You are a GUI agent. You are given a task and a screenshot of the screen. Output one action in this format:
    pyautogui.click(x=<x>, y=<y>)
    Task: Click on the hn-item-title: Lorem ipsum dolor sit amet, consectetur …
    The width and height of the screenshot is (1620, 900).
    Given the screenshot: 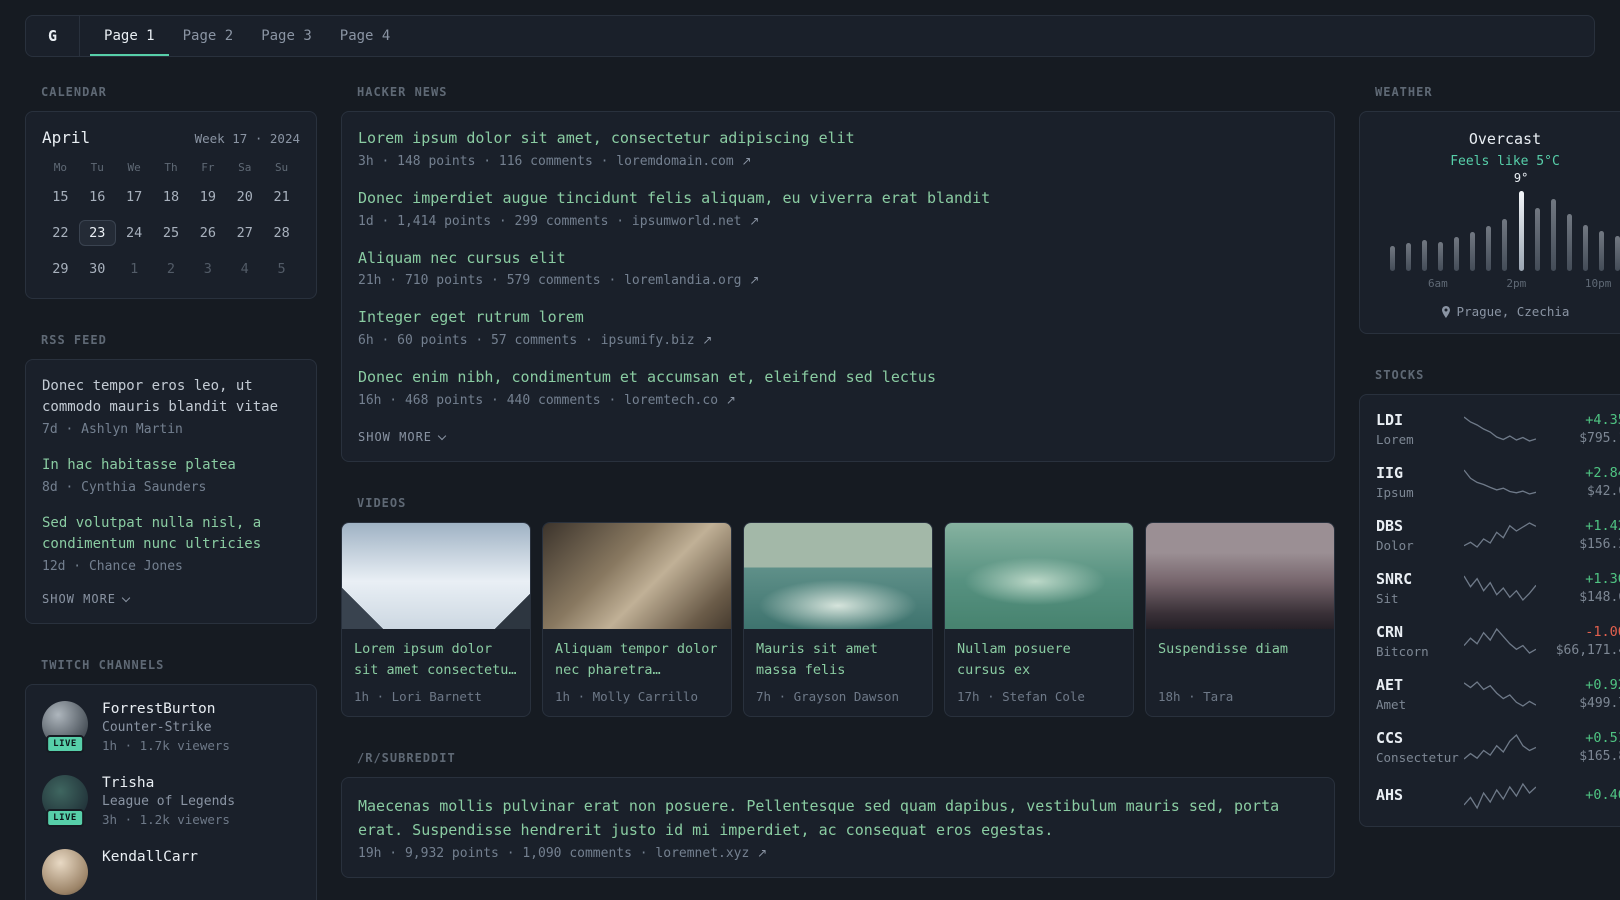 What is the action you would take?
    pyautogui.click(x=838, y=139)
    